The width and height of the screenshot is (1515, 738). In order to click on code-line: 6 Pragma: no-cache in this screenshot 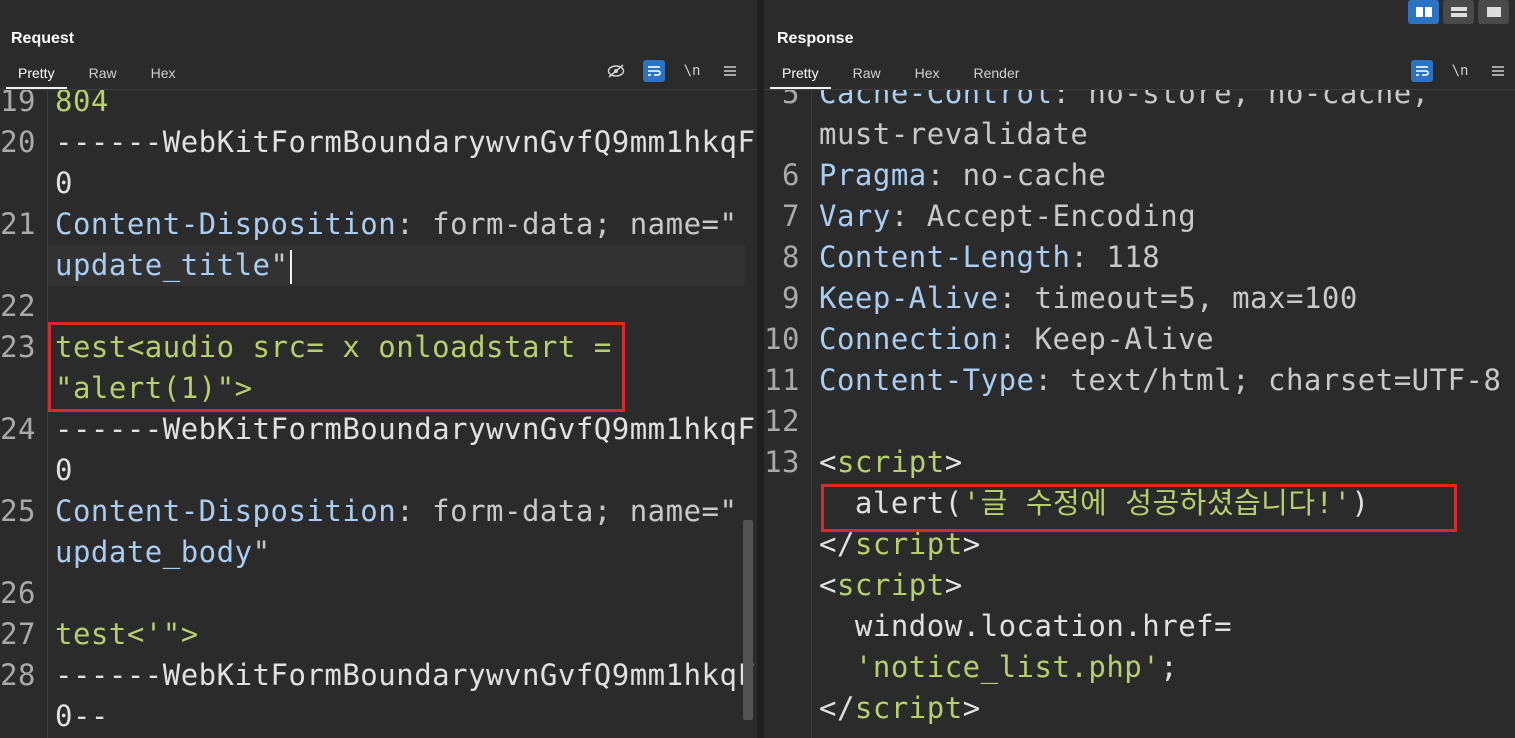, I will do `click(1139, 175)`.